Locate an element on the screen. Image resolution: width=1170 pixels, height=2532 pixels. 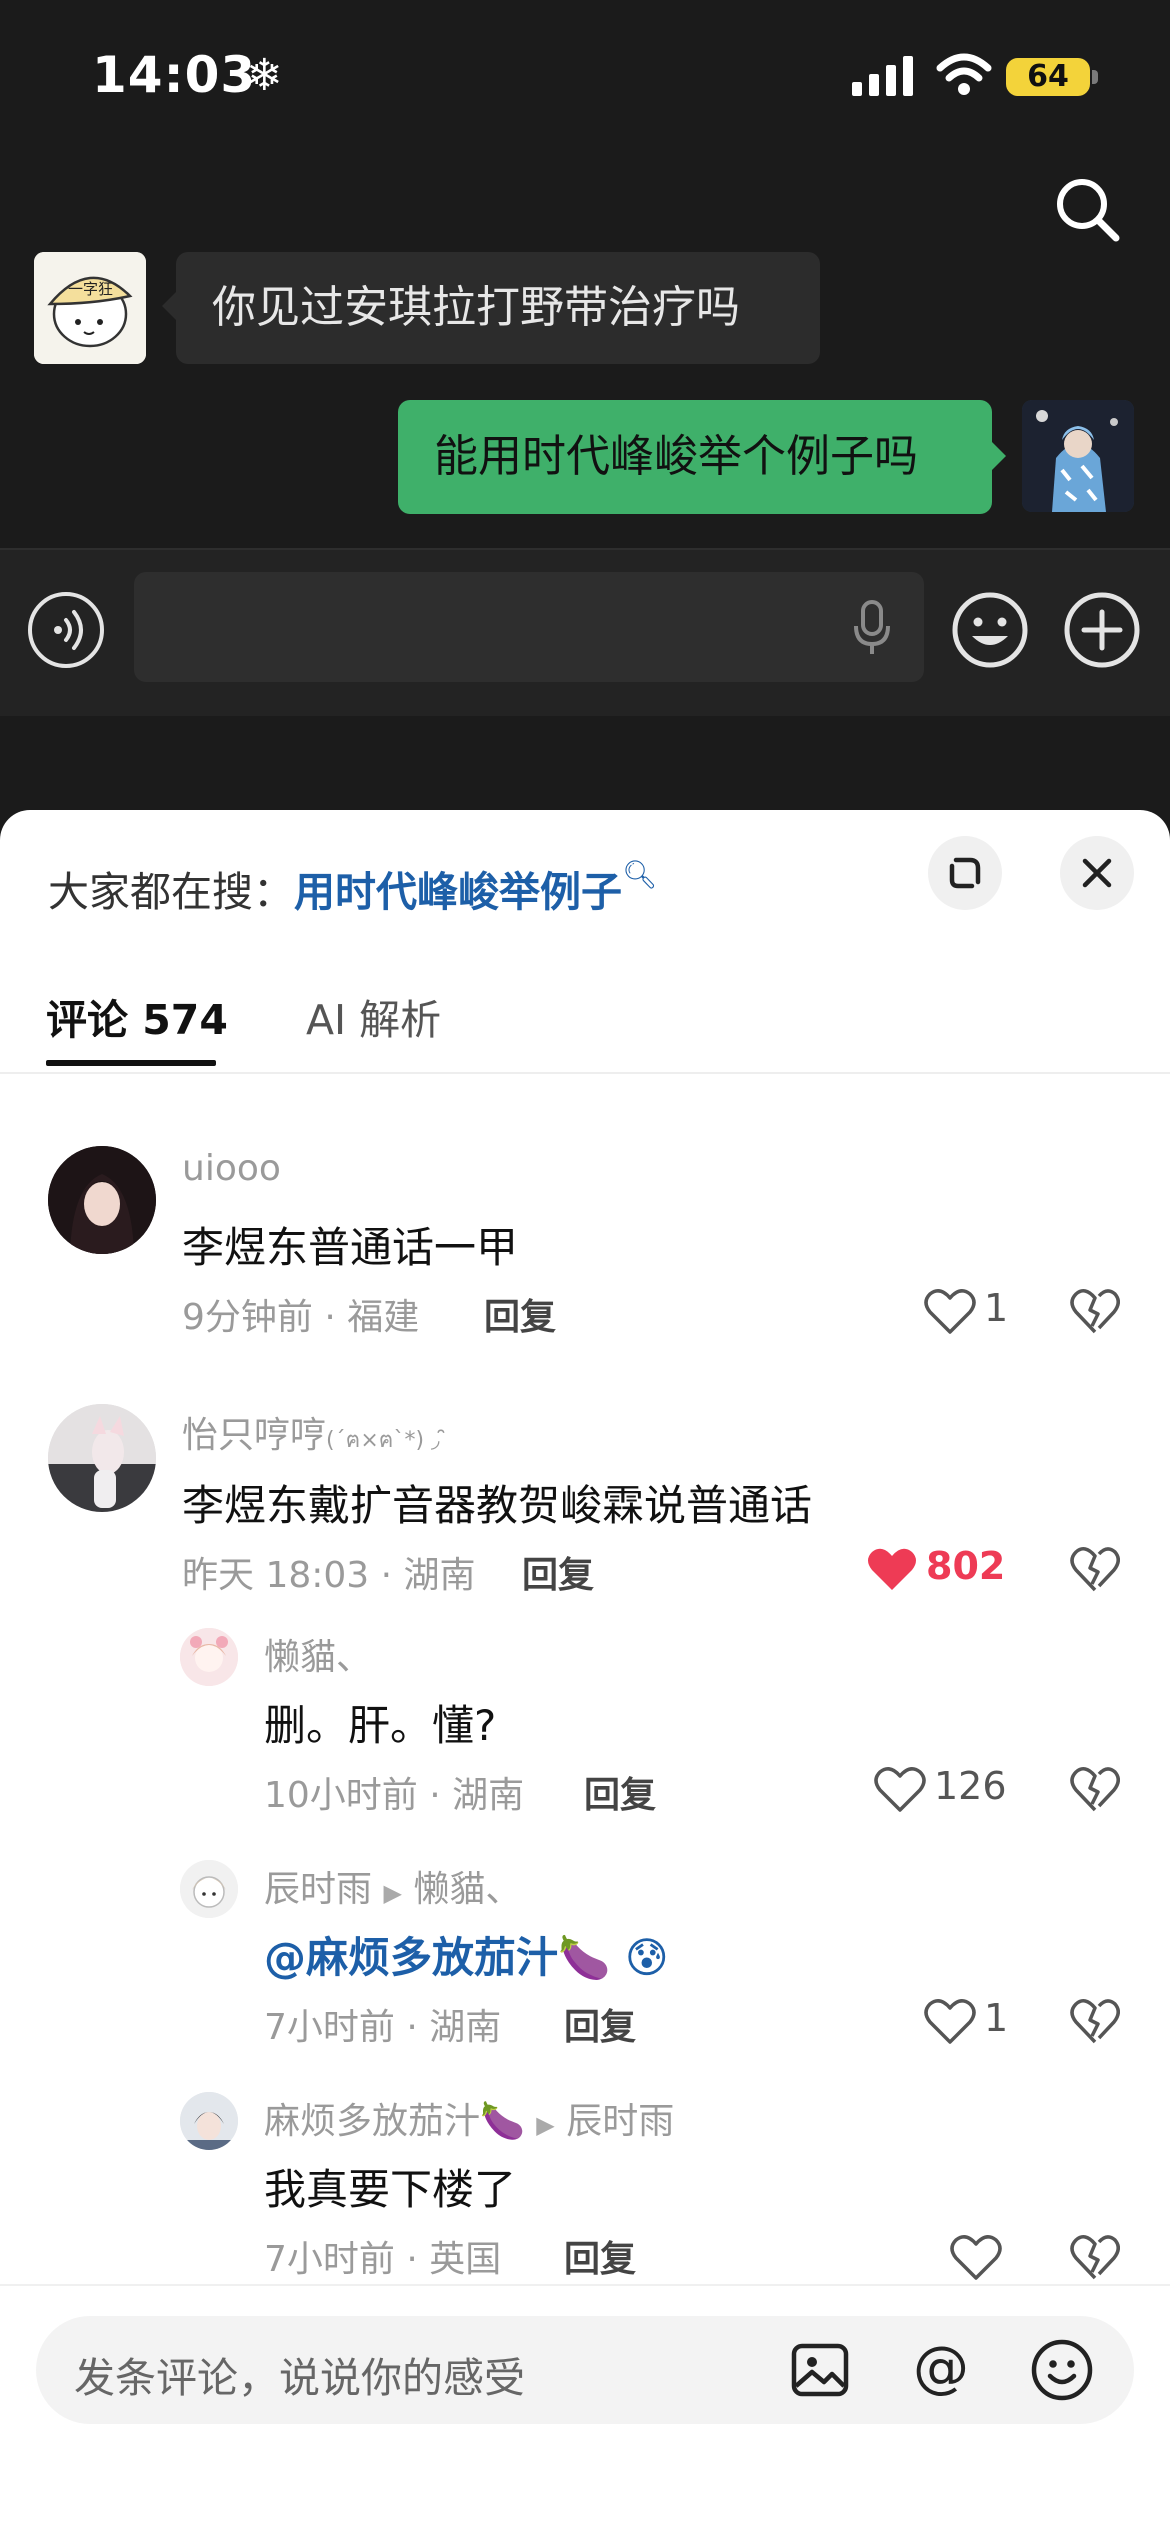
reply-to-user: 懒貓、 is located at coordinates (467, 1889).